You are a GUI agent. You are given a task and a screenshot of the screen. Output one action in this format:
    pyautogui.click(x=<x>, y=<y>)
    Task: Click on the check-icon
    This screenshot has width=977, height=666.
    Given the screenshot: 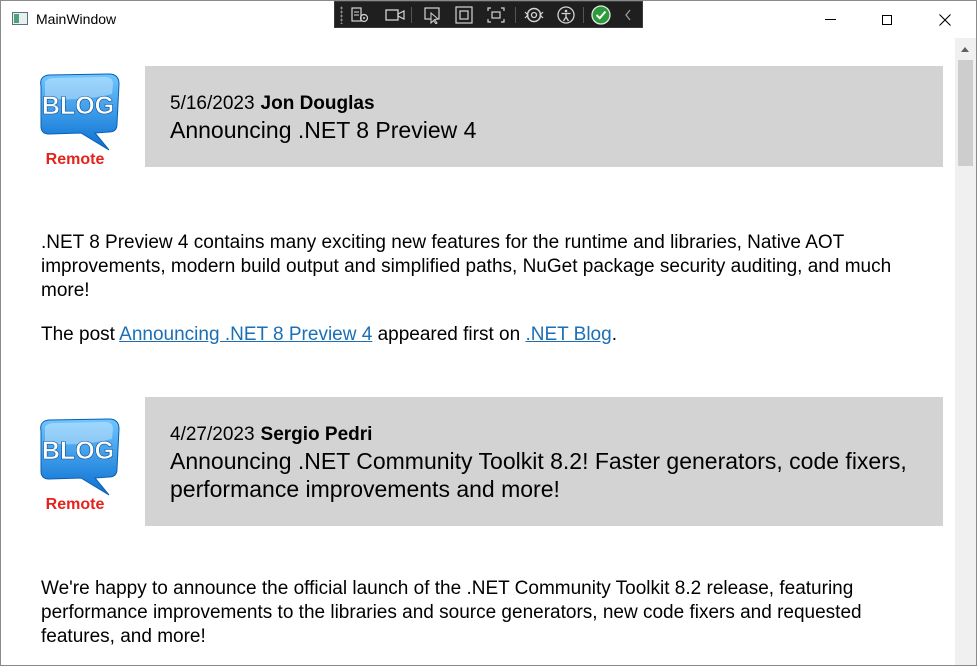 What is the action you would take?
    pyautogui.click(x=601, y=15)
    